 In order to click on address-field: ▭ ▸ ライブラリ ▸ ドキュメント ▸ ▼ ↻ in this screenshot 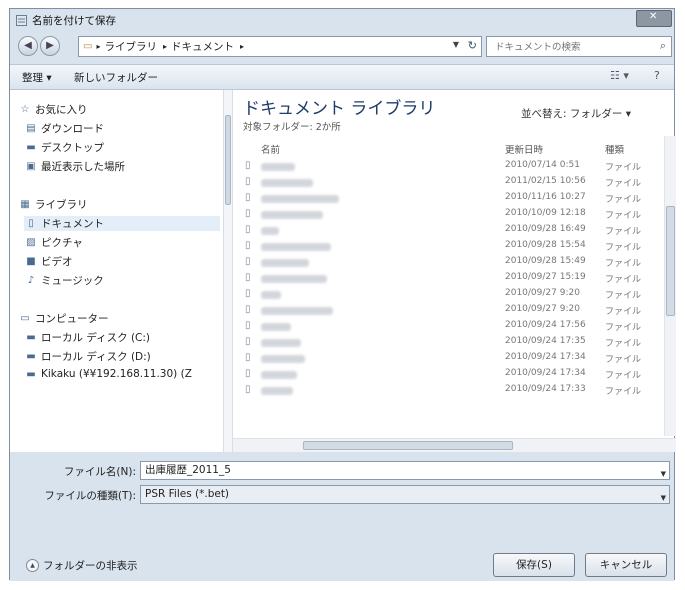, I will do `click(280, 46)`.